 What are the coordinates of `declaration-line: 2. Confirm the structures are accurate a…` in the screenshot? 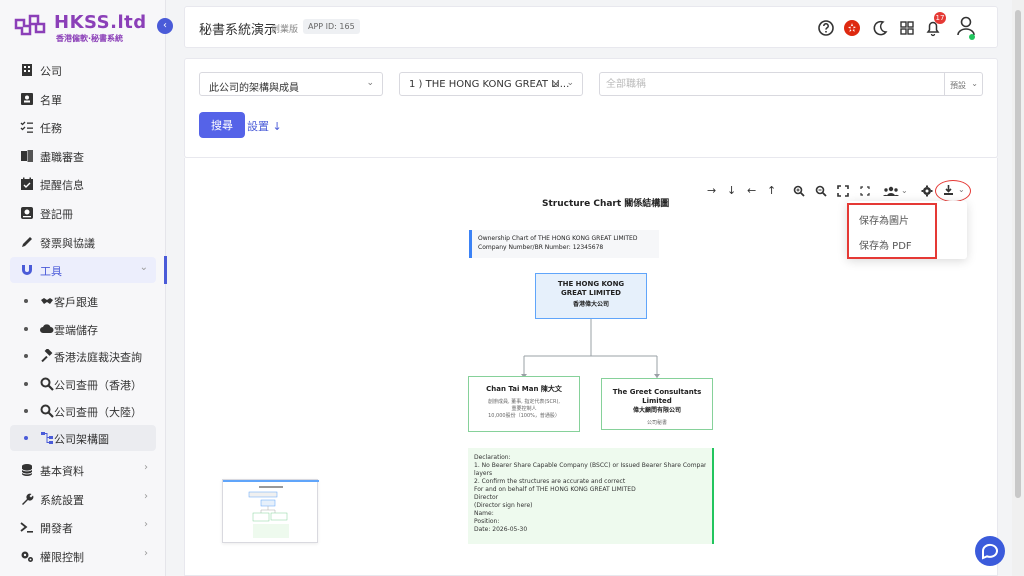 It's located at (550, 481).